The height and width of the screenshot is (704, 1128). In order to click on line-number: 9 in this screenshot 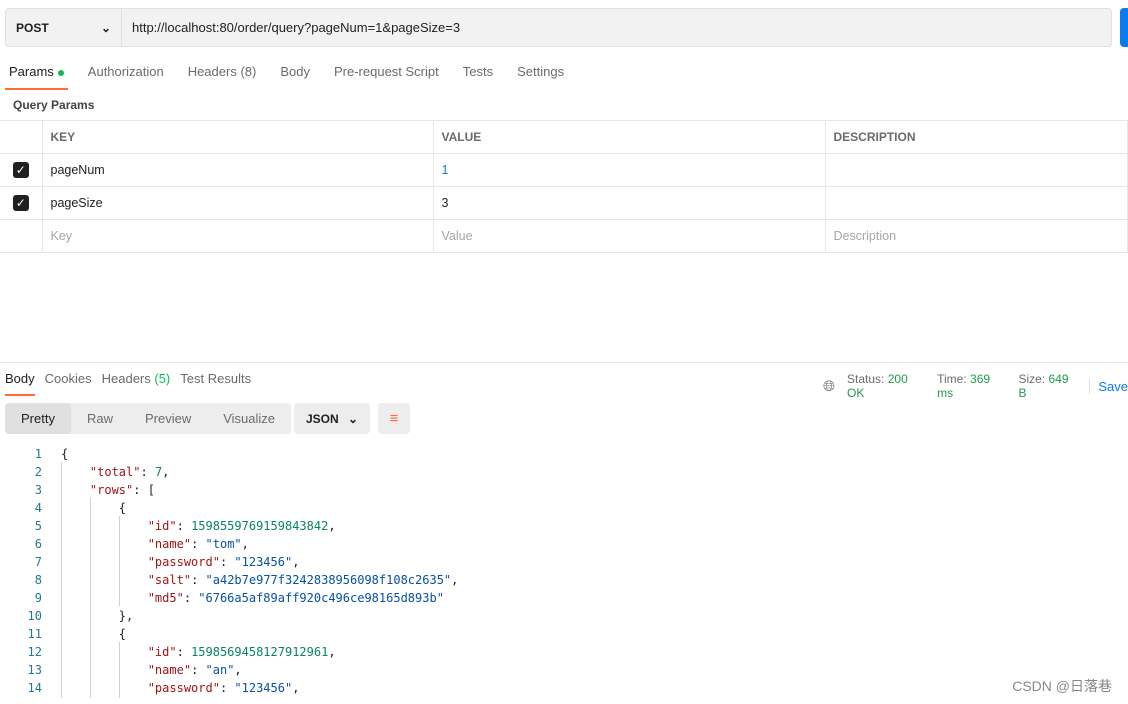, I will do `click(38, 598)`.